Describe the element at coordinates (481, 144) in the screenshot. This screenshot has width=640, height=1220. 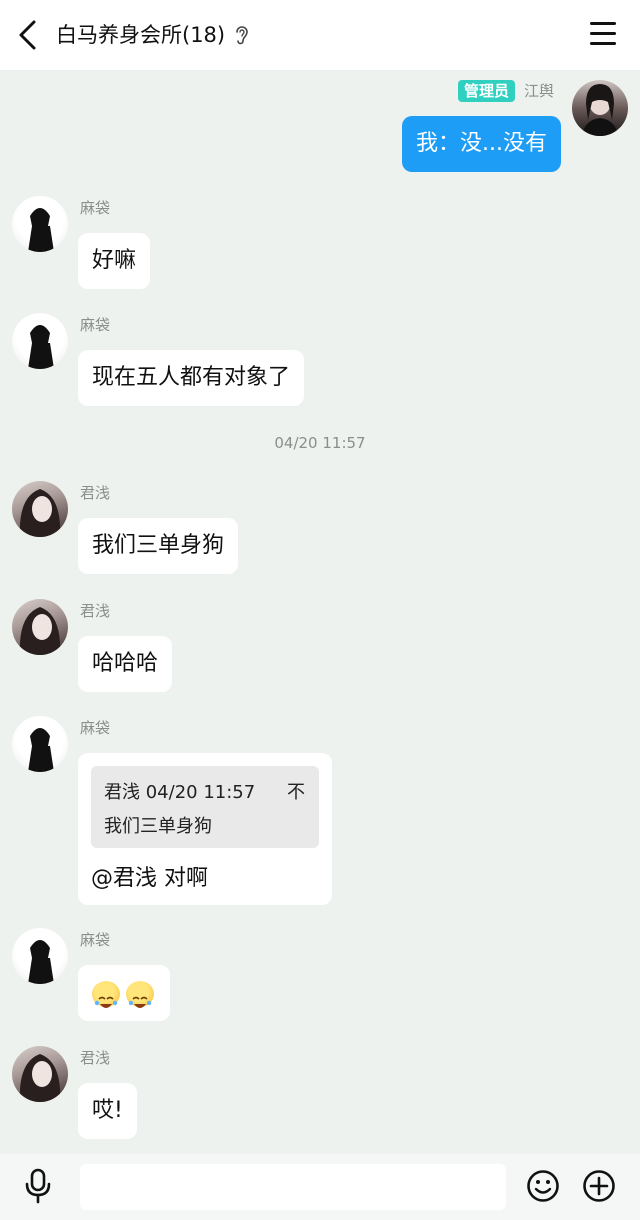
I see `message-bubble: 我：没...没有` at that location.